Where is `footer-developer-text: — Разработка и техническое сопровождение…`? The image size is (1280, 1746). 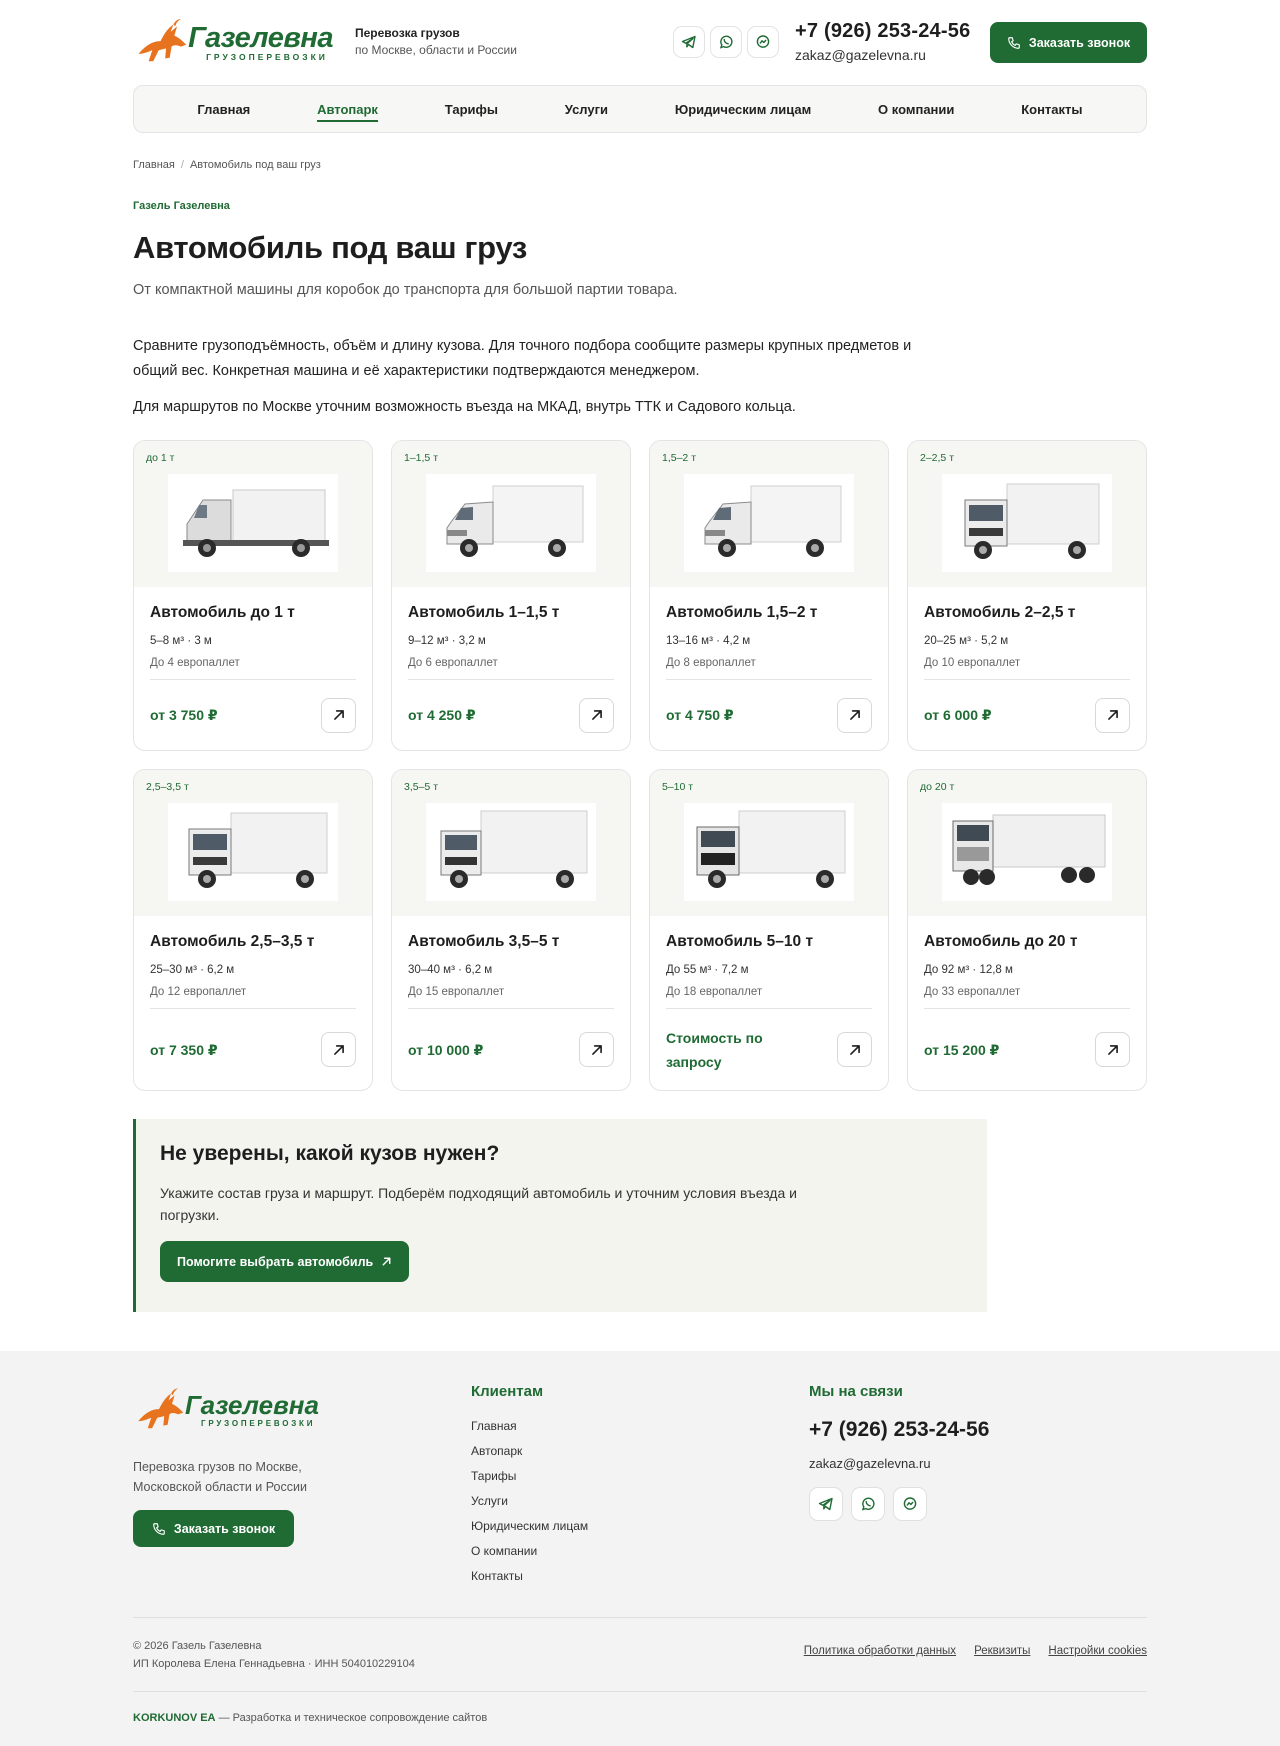
footer-developer-text: — Разработка и техническое сопровождение… is located at coordinates (351, 1718).